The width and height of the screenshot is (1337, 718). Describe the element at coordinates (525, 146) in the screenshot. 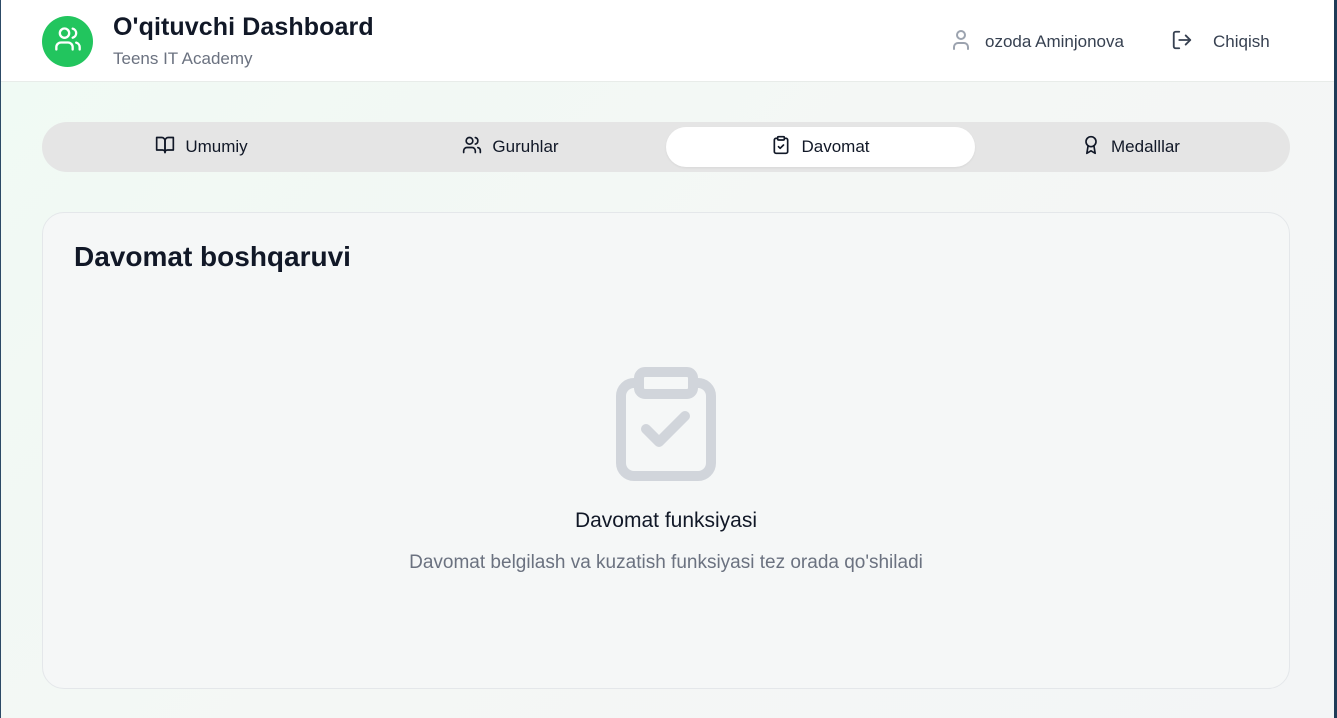

I see `tab-label: Guruhlar` at that location.